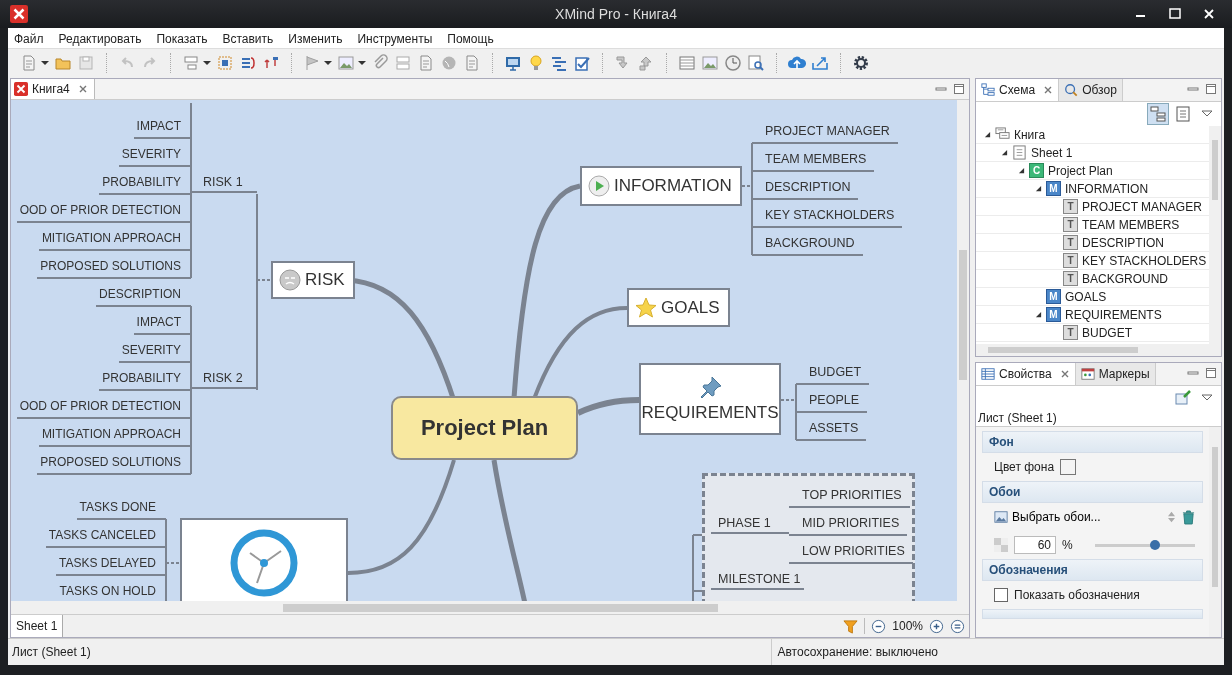 This screenshot has height=675, width=1232. What do you see at coordinates (1030, 134) in the screenshot?
I see `tree-item: Книга` at bounding box center [1030, 134].